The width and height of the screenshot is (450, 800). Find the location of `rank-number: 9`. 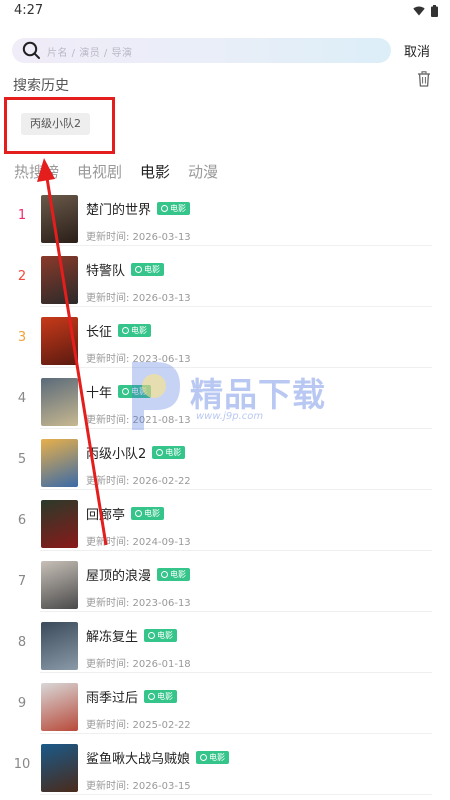

rank-number: 9 is located at coordinates (22, 703).